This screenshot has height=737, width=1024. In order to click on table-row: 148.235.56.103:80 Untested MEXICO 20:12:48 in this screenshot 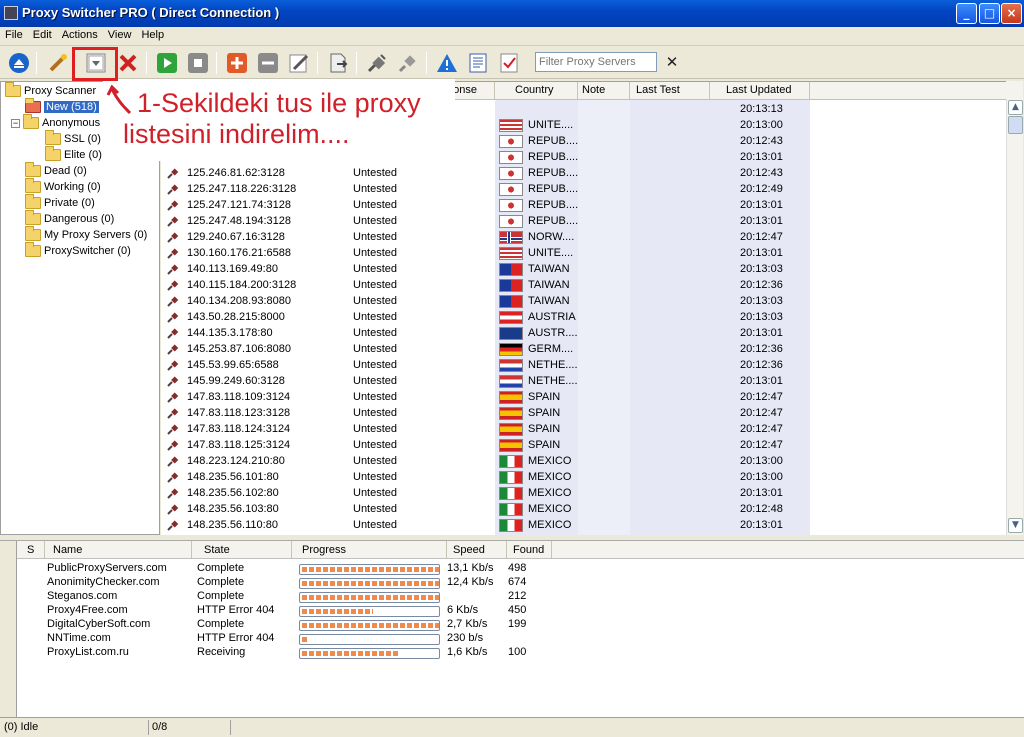, I will do `click(583, 509)`.